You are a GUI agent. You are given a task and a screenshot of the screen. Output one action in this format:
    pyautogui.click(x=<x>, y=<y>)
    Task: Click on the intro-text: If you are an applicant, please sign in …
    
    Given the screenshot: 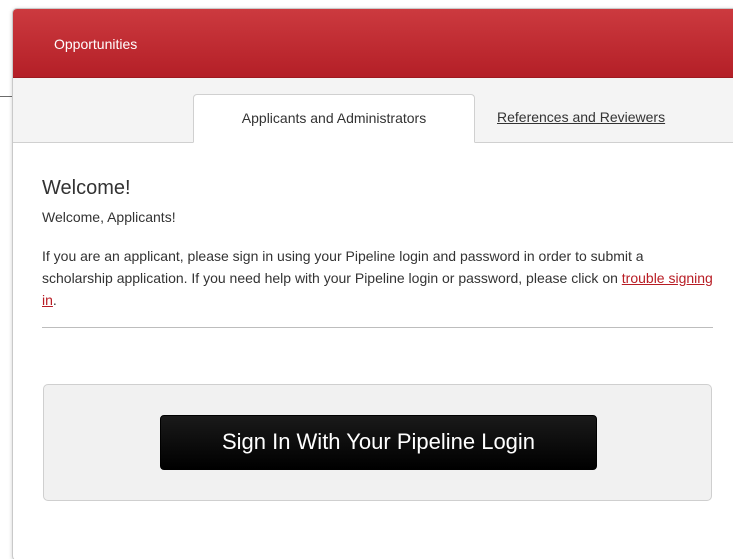 What is the action you would take?
    pyautogui.click(x=343, y=267)
    